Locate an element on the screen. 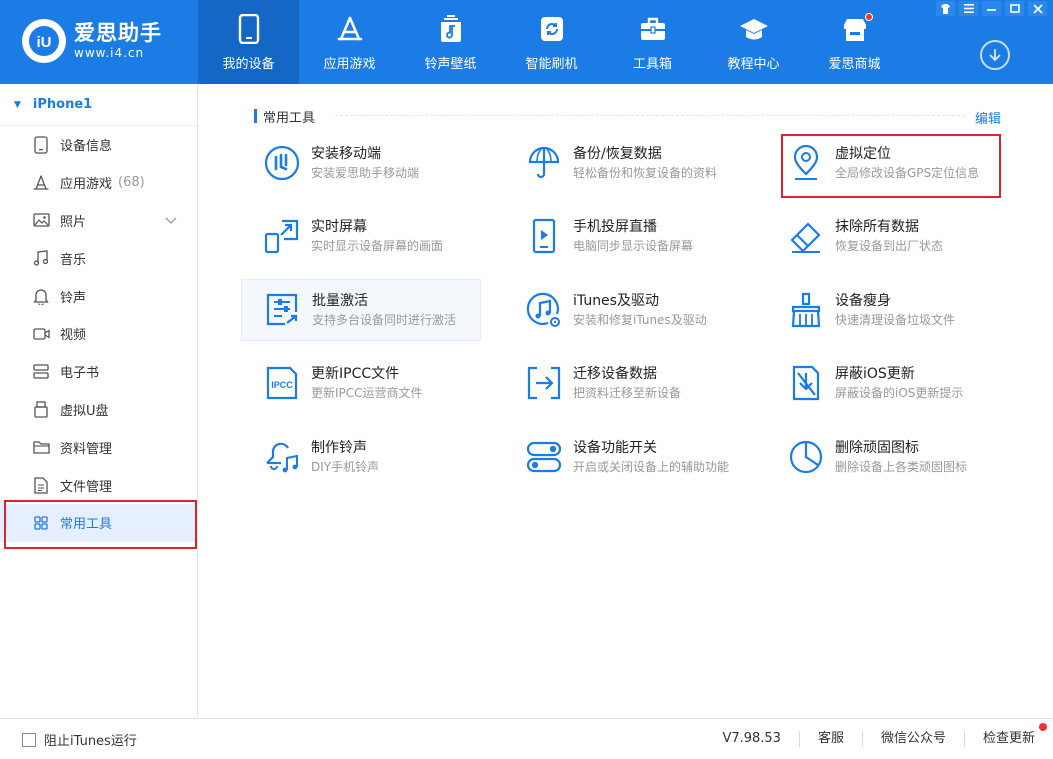 The image size is (1053, 759). nav-label: 应用游戏 is located at coordinates (349, 64).